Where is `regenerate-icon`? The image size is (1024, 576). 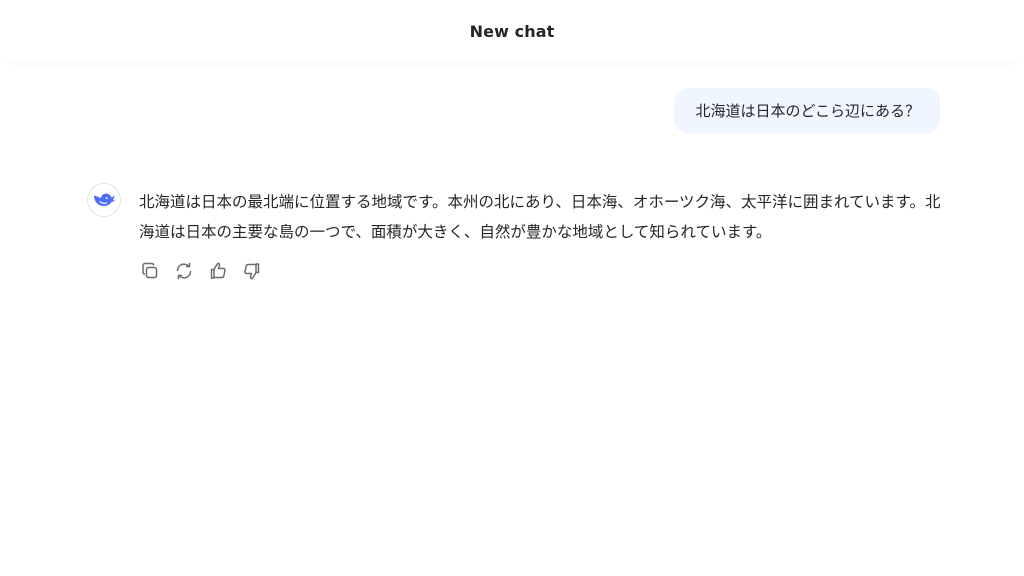
regenerate-icon is located at coordinates (184, 271).